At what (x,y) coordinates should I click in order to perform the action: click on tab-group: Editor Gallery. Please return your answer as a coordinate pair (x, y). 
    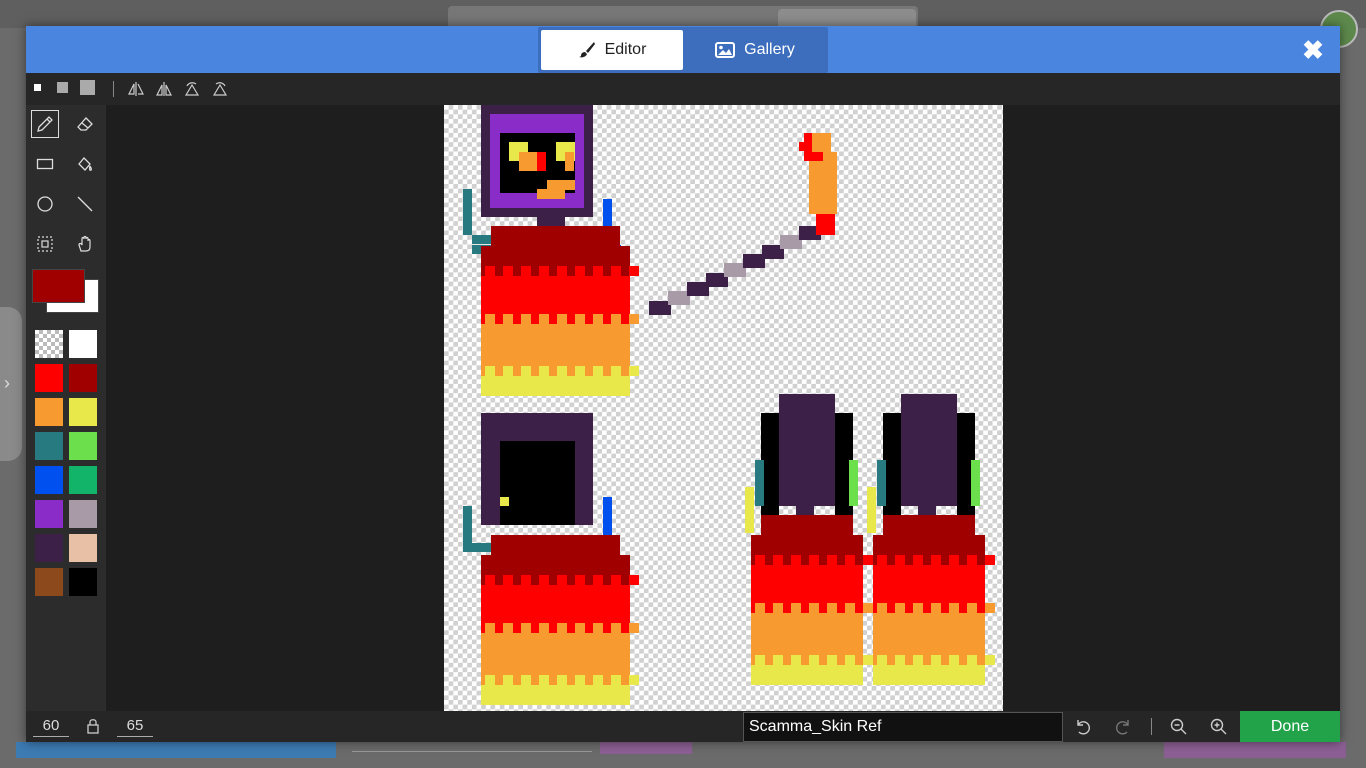
    Looking at the image, I should click on (683, 50).